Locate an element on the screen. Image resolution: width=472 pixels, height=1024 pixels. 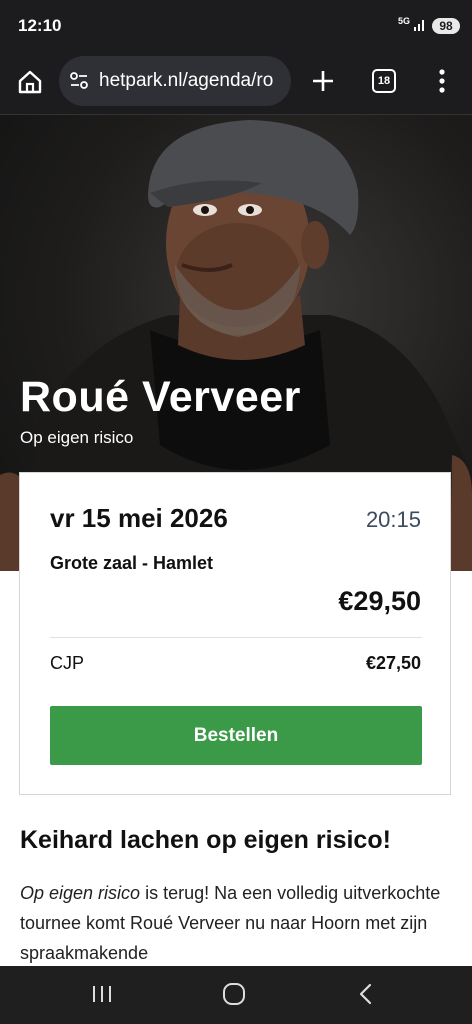
browser-toolbar: hetpark.nl/agenda/ro 18 is located at coordinates (236, 83).